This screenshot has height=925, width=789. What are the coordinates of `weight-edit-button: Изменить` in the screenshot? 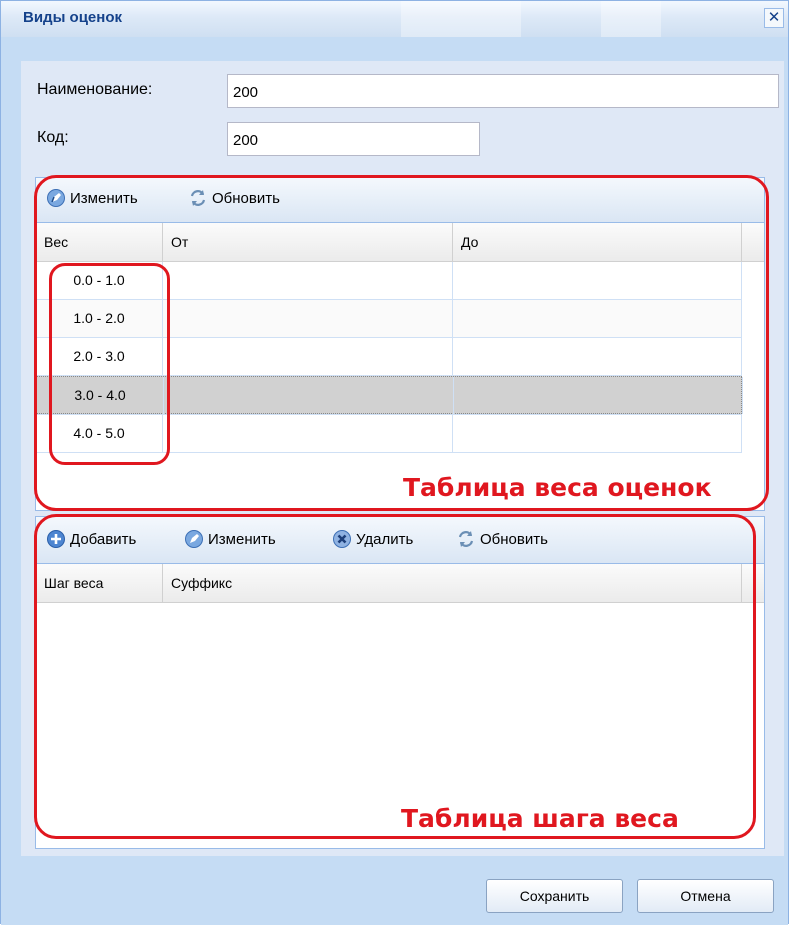 It's located at (92, 198).